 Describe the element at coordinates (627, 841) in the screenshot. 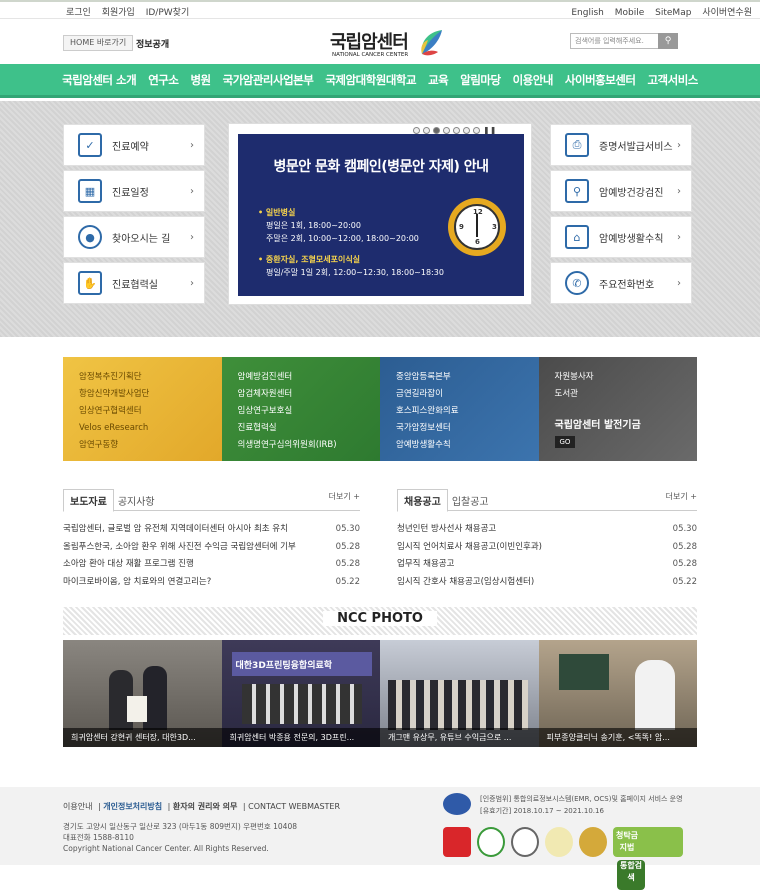

I see `award-label: 청탁금지법` at that location.